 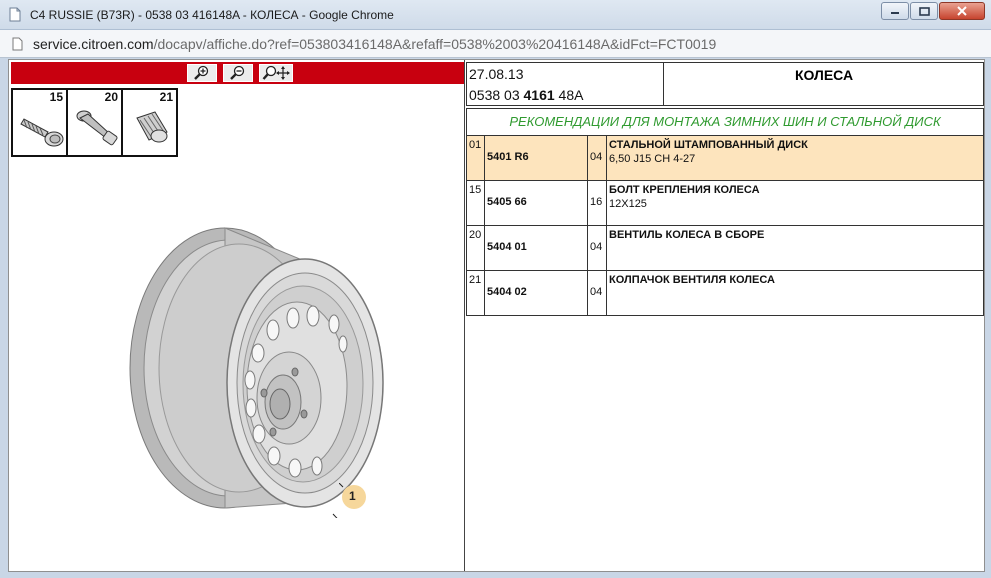 I want to click on part-description: ВЕНТИЛЬ КОЛЕСА В СБОРЕ, so click(x=687, y=235).